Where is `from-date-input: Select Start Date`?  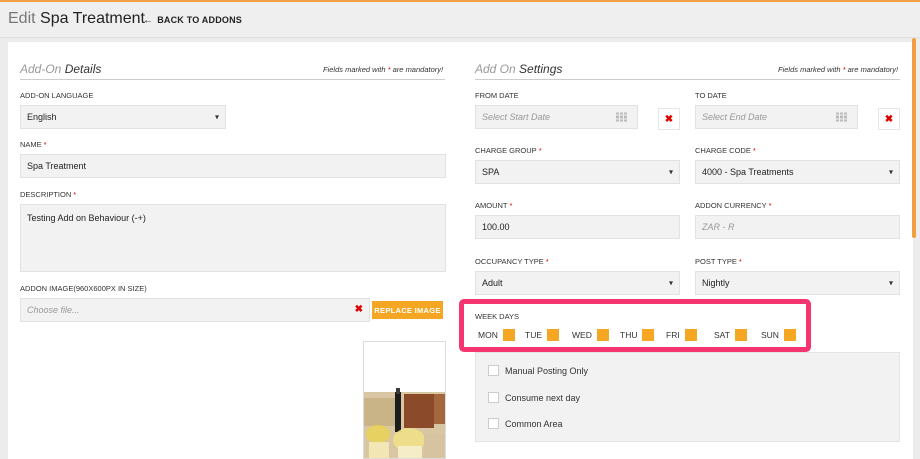 from-date-input: Select Start Date is located at coordinates (556, 117).